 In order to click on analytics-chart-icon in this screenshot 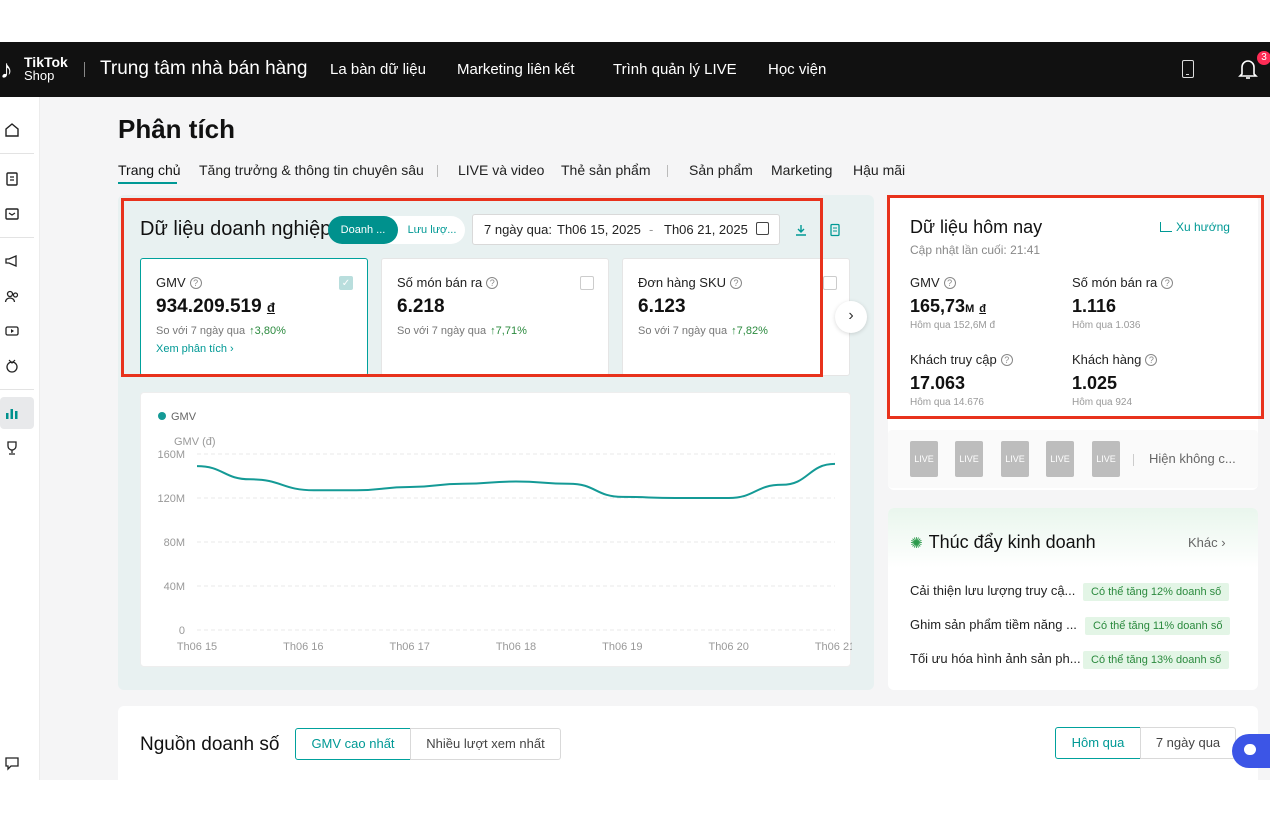, I will do `click(12, 413)`.